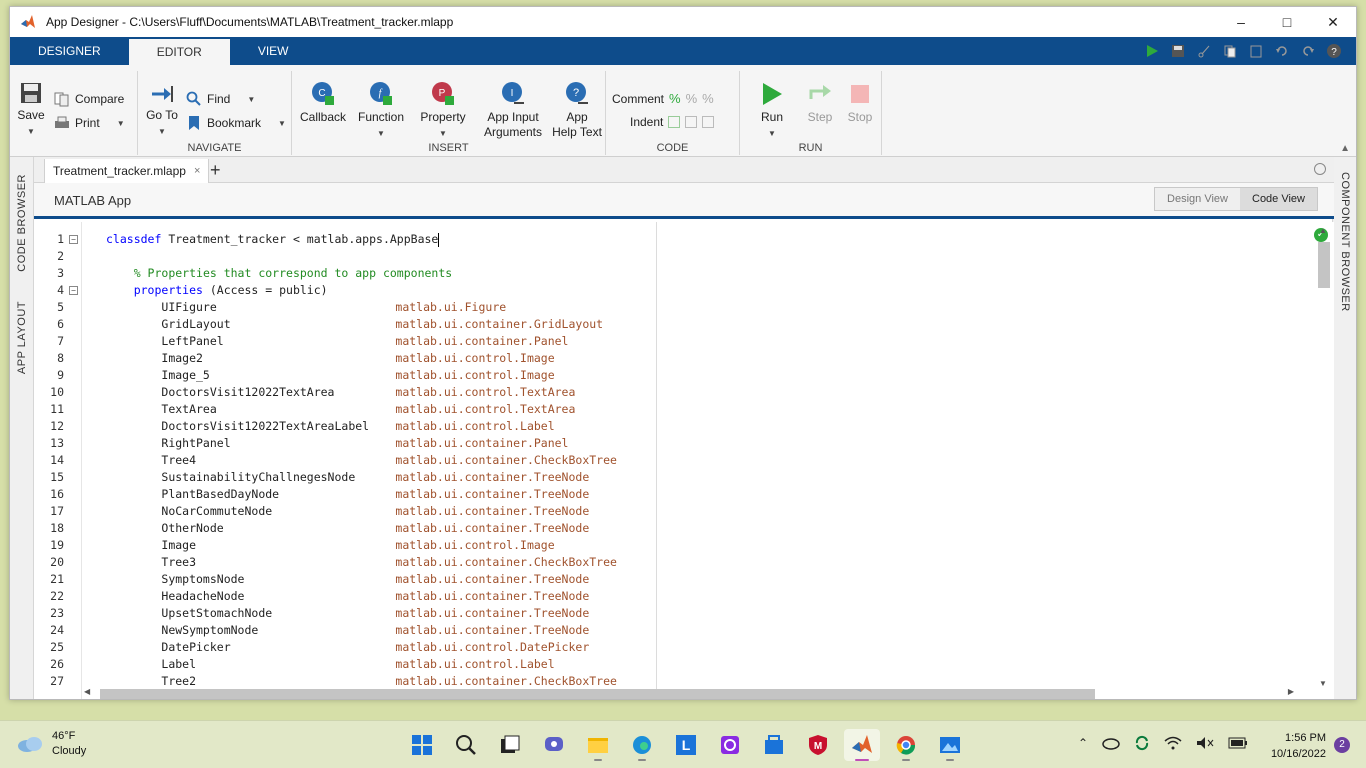 The height and width of the screenshot is (768, 1366). I want to click on redo-quick-icon, so click(1308, 51).